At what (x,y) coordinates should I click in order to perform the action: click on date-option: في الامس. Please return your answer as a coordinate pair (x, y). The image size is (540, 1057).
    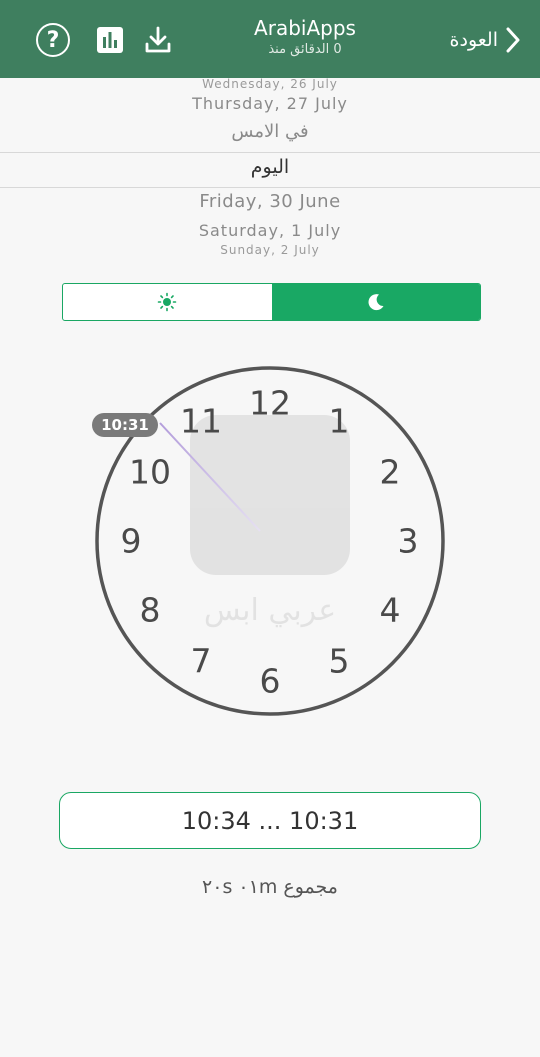
    Looking at the image, I should click on (270, 131).